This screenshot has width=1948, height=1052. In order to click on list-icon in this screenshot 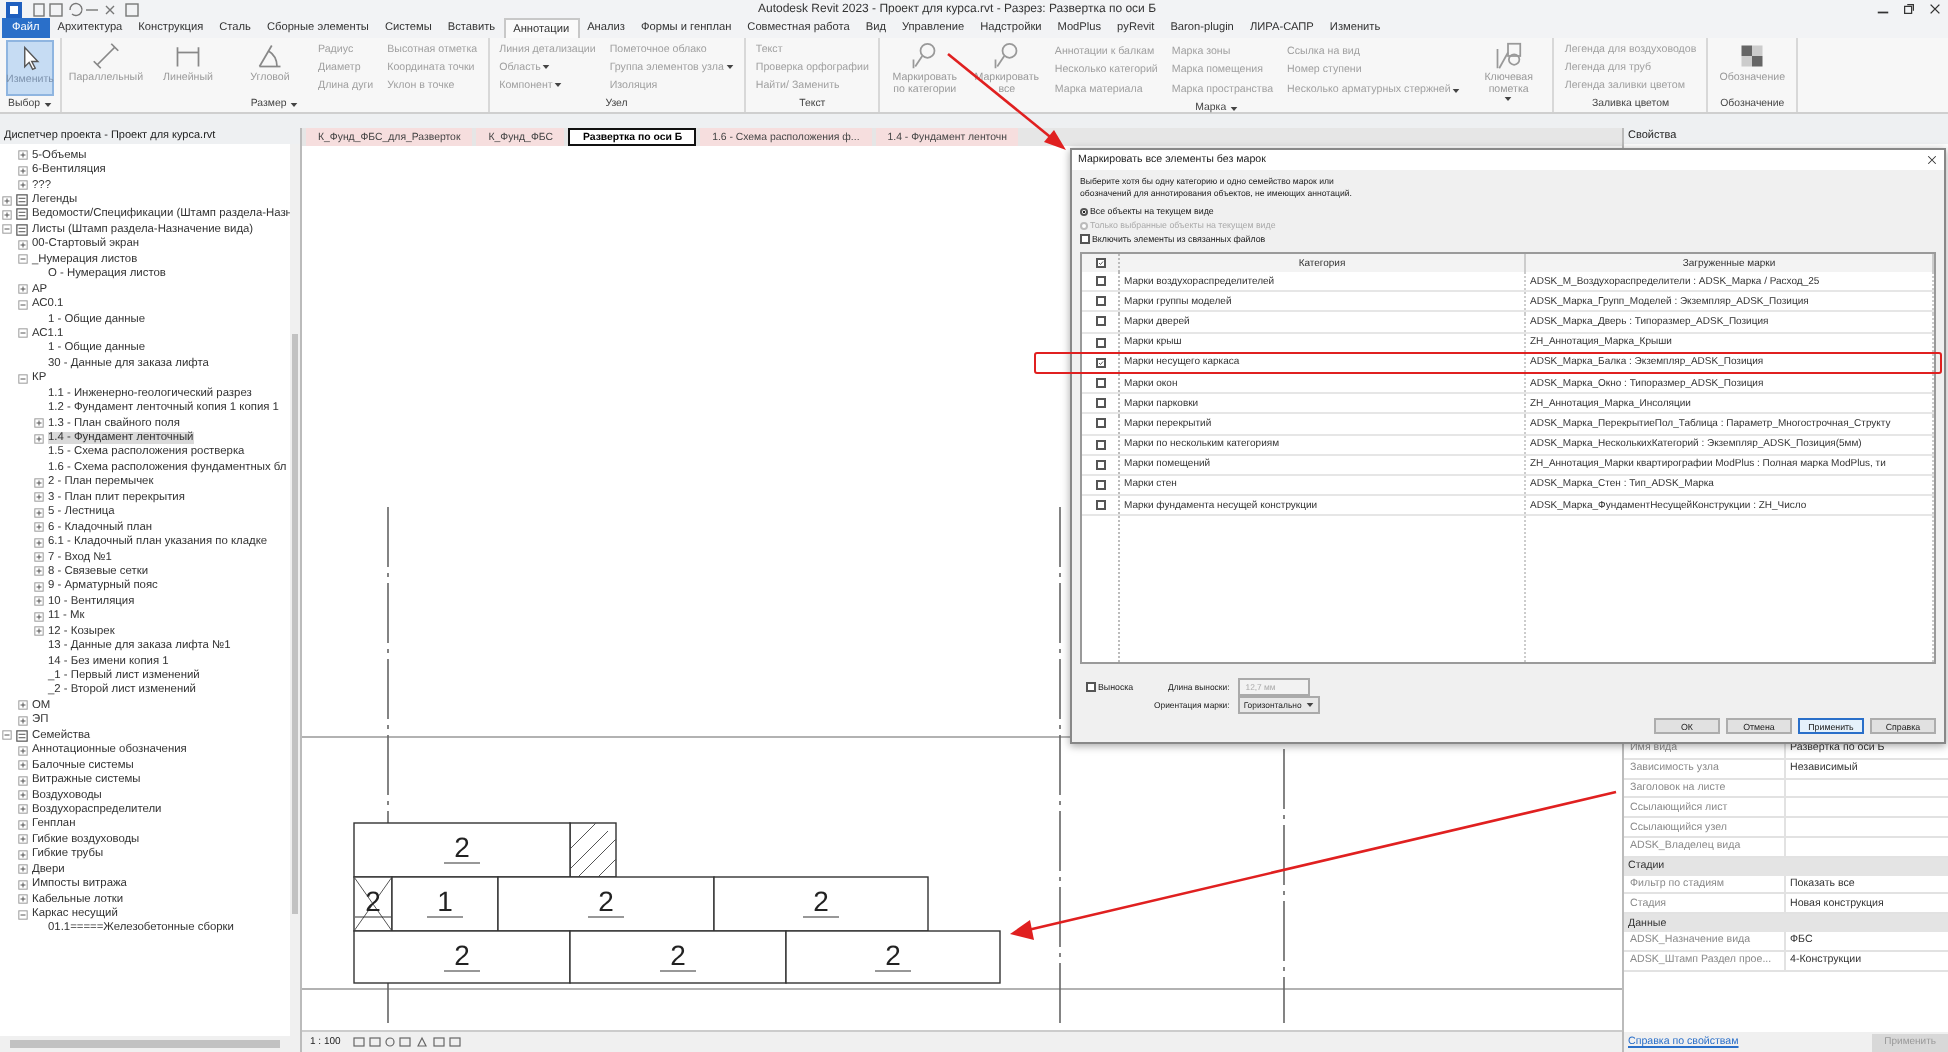, I will do `click(22, 735)`.